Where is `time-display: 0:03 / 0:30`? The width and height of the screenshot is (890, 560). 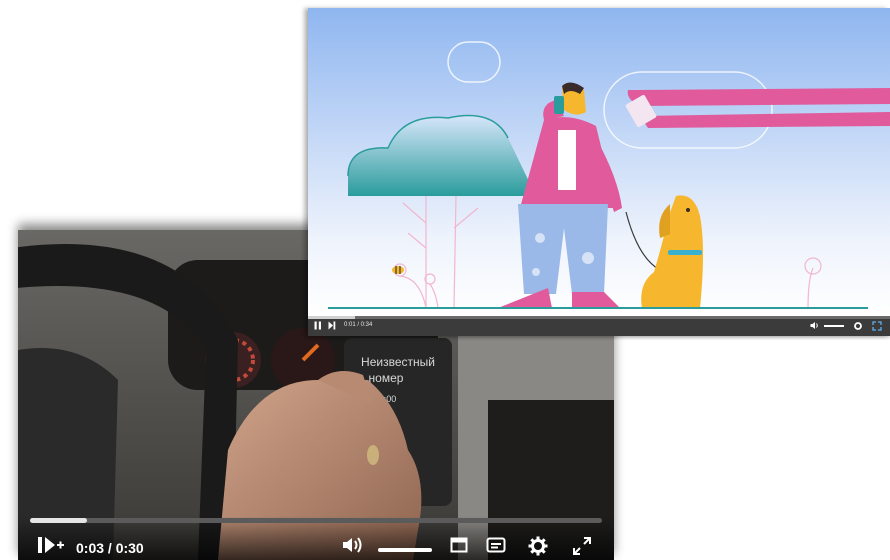
time-display: 0:03 / 0:30 is located at coordinates (110, 548).